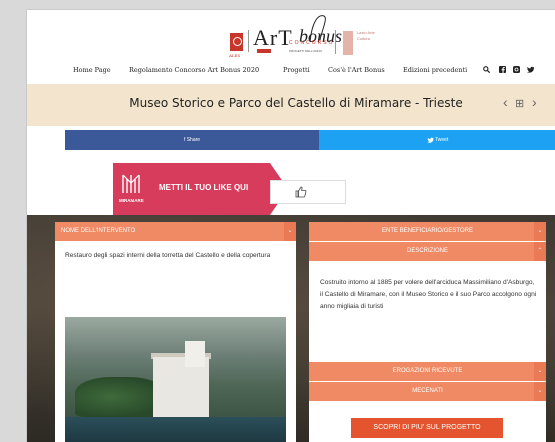 This screenshot has width=555, height=442. Describe the element at coordinates (131, 183) in the screenshot. I see `miramare-logo-icon` at that location.